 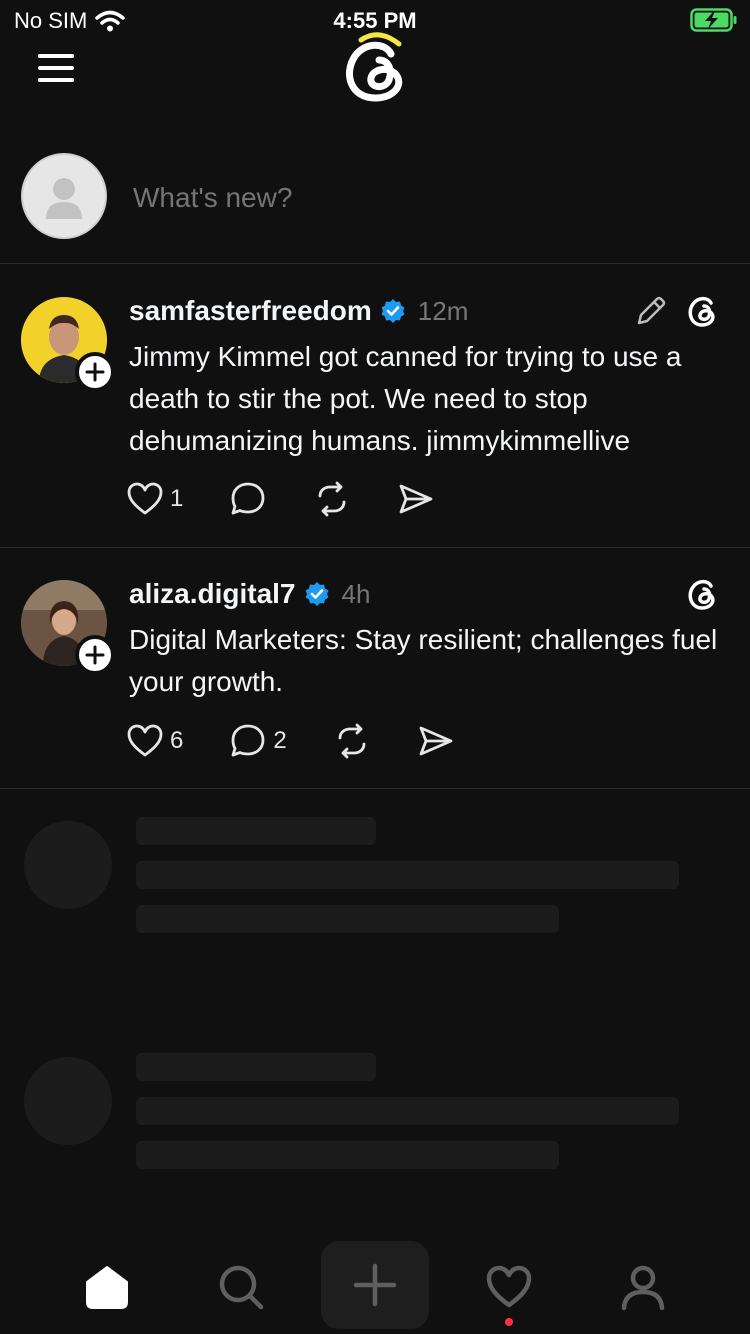 I want to click on notification-dot, so click(x=509, y=1322).